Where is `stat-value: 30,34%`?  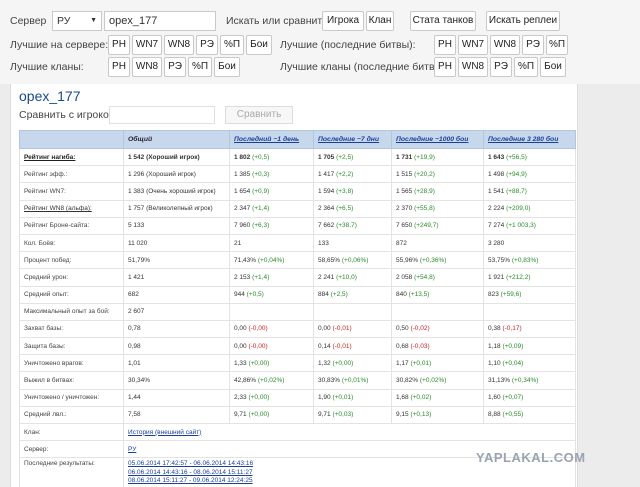
stat-value: 30,34% is located at coordinates (139, 381).